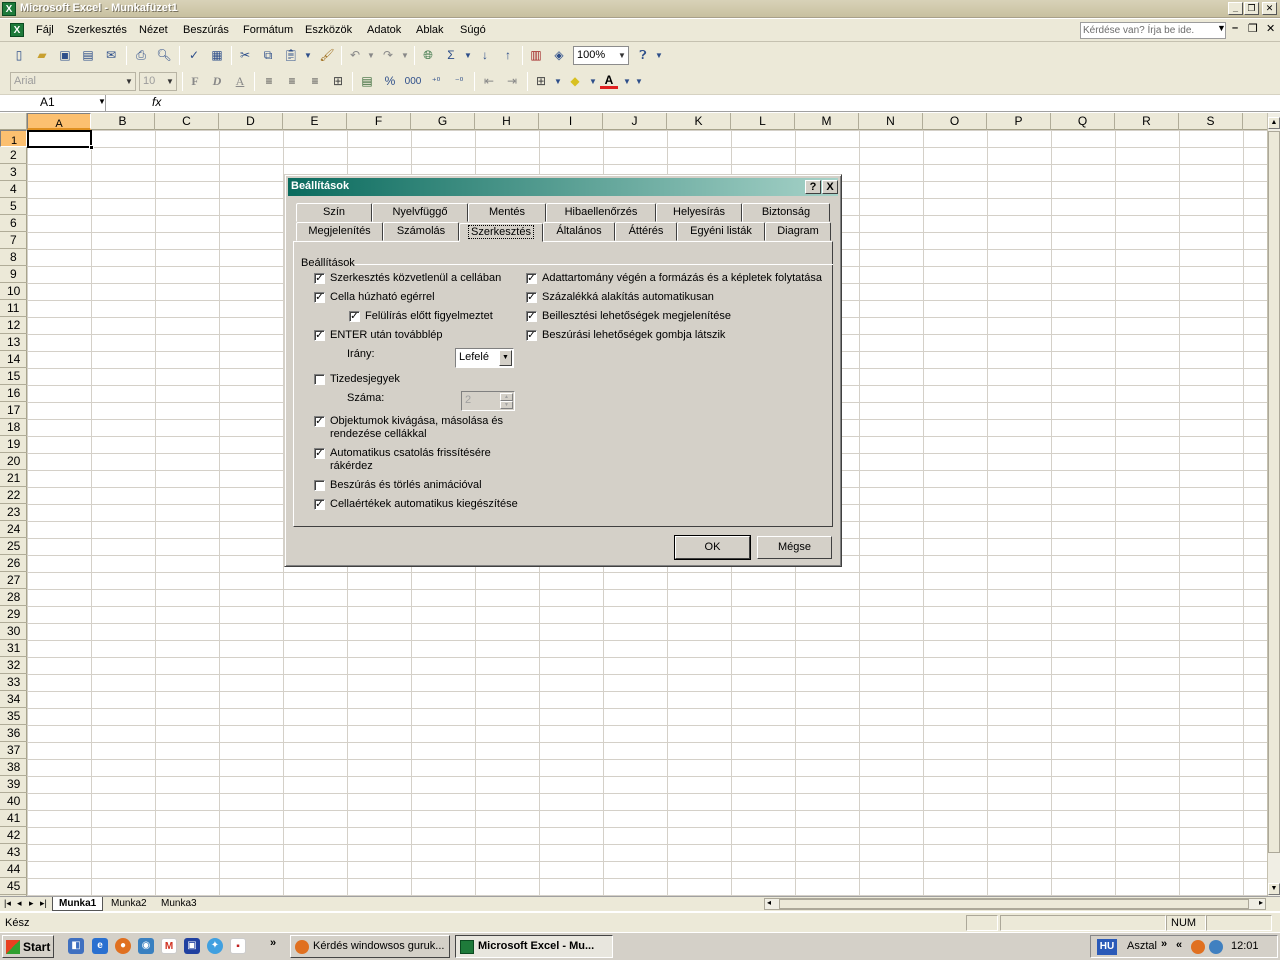 The height and width of the screenshot is (960, 1280). Describe the element at coordinates (1198, 947) in the screenshot. I see `tray-app-icon` at that location.